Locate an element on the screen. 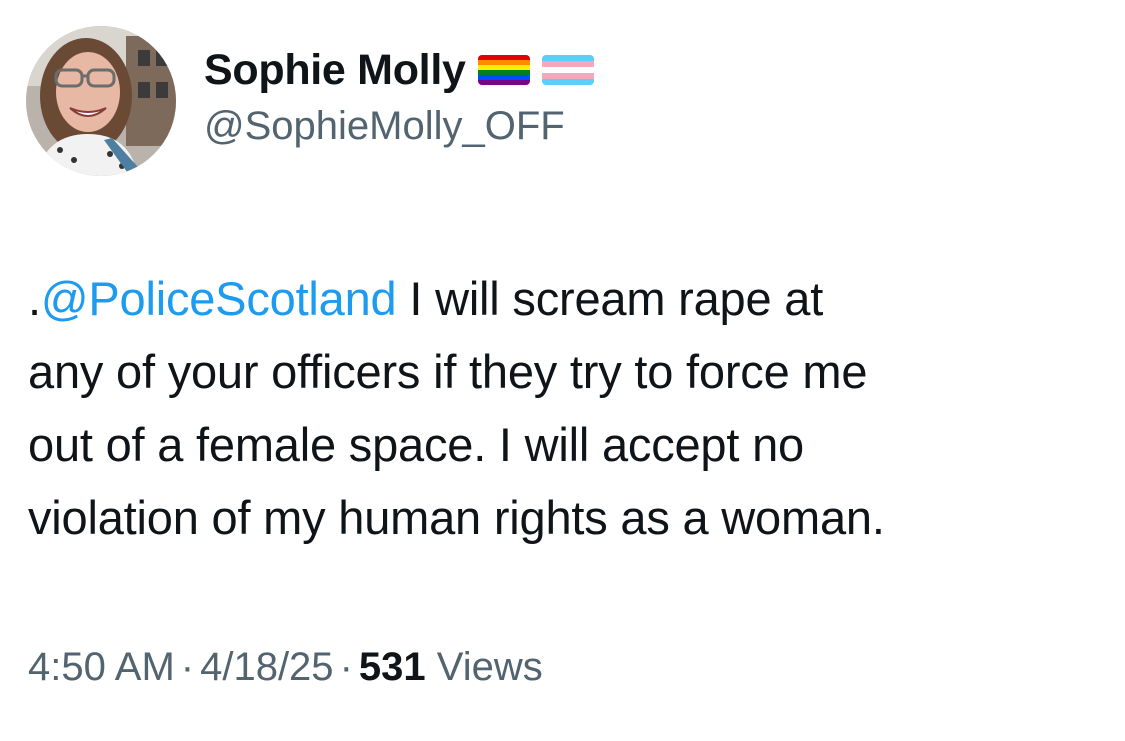 This screenshot has width=1125, height=741. tweet-line-3: out of a female space. I will accept no is located at coordinates (416, 444).